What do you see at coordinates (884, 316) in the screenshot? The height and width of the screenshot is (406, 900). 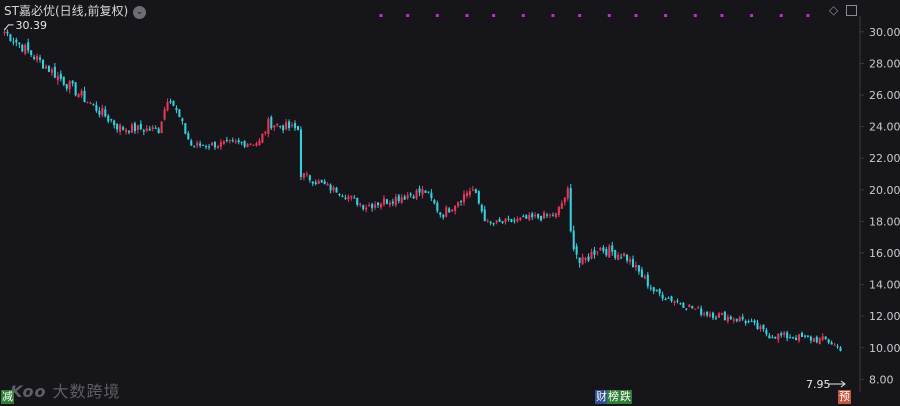 I see `price-tick-label: 12.00` at bounding box center [884, 316].